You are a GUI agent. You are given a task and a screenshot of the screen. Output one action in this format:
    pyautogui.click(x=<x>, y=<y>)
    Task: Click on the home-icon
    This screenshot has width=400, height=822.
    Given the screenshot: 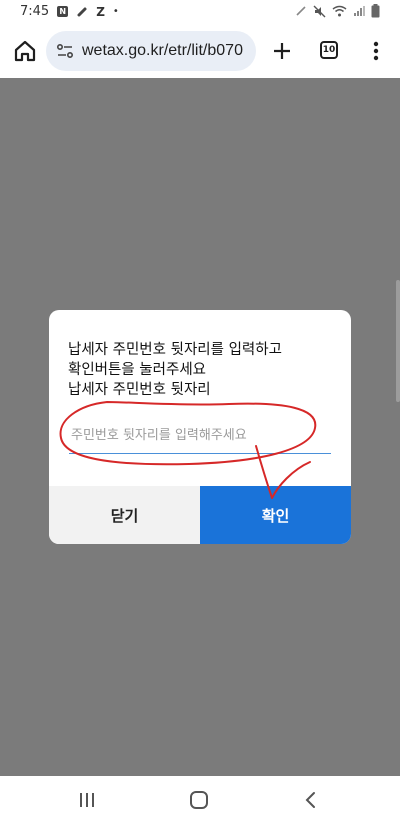 What is the action you would take?
    pyautogui.click(x=25, y=51)
    